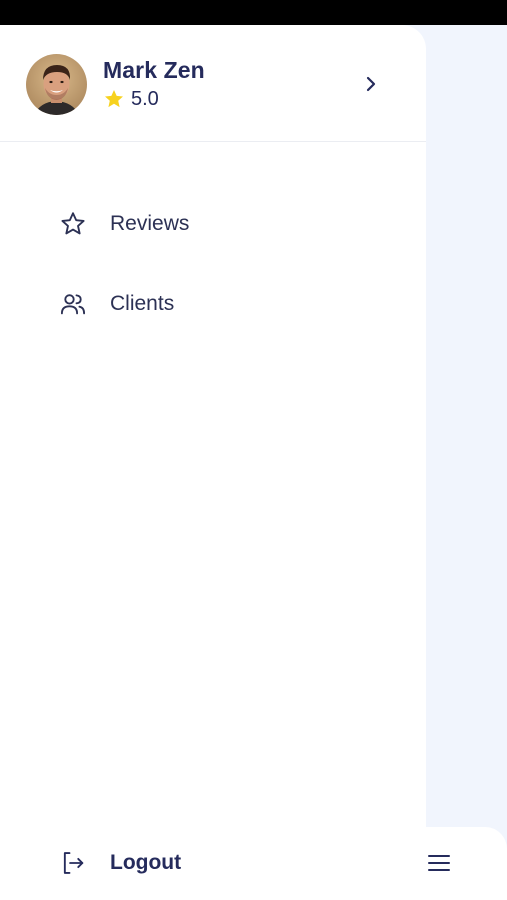  What do you see at coordinates (146, 862) in the screenshot?
I see `logout-label: Logout` at bounding box center [146, 862].